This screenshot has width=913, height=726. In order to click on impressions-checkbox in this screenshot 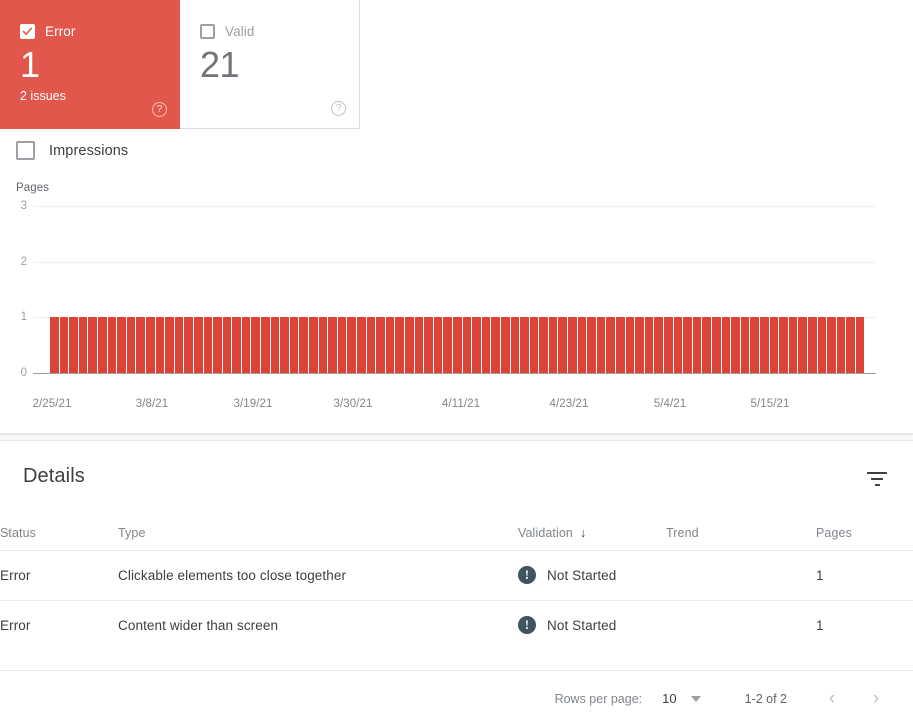, I will do `click(25, 150)`.